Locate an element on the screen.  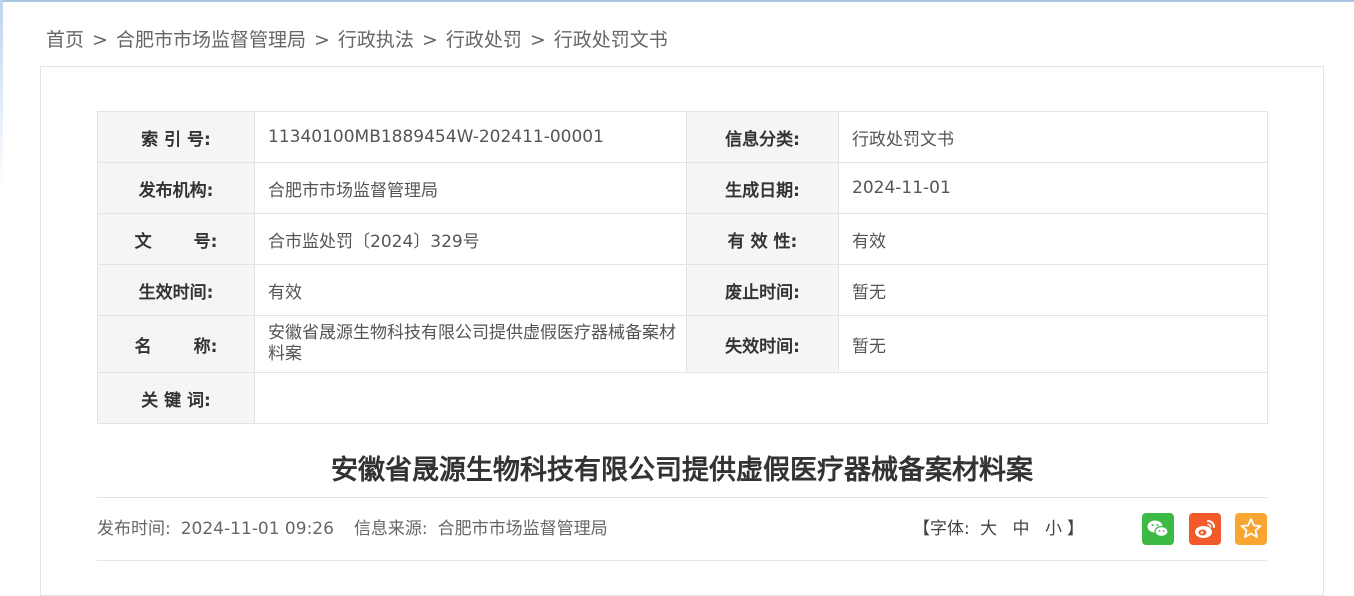
publish-time-value: 2024-11-01 09:26 is located at coordinates (257, 529).